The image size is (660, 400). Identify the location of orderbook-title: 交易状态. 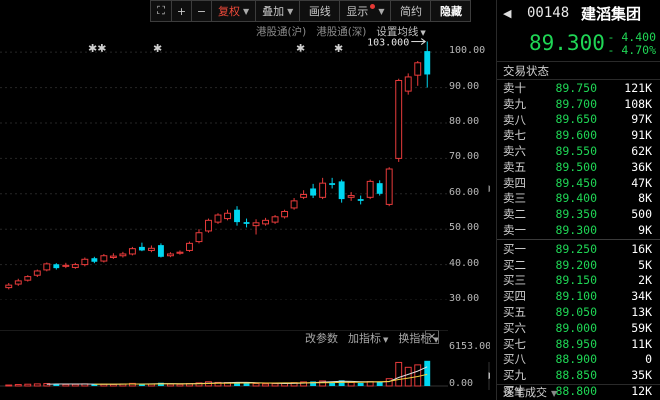
(578, 71).